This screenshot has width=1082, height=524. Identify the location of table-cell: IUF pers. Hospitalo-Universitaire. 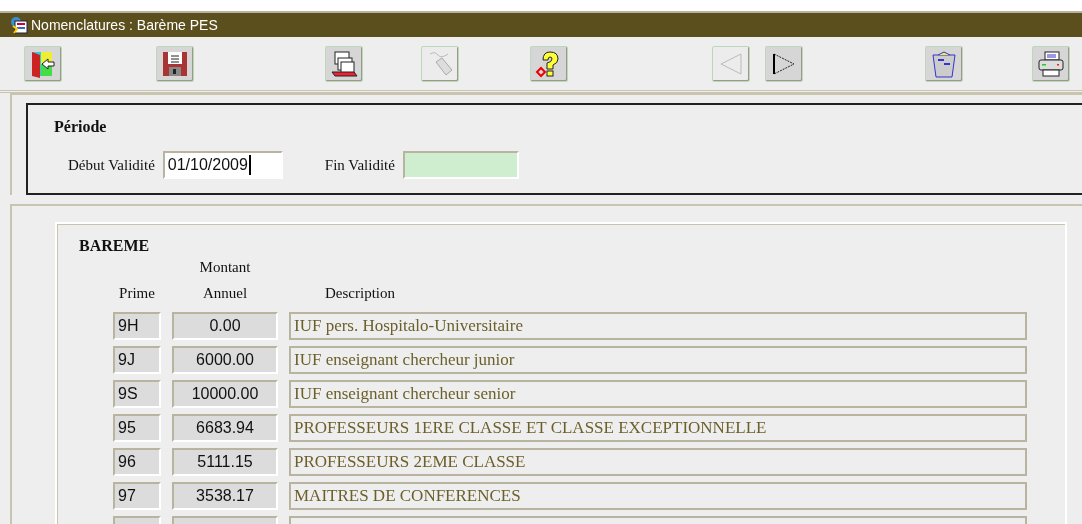
(658, 326).